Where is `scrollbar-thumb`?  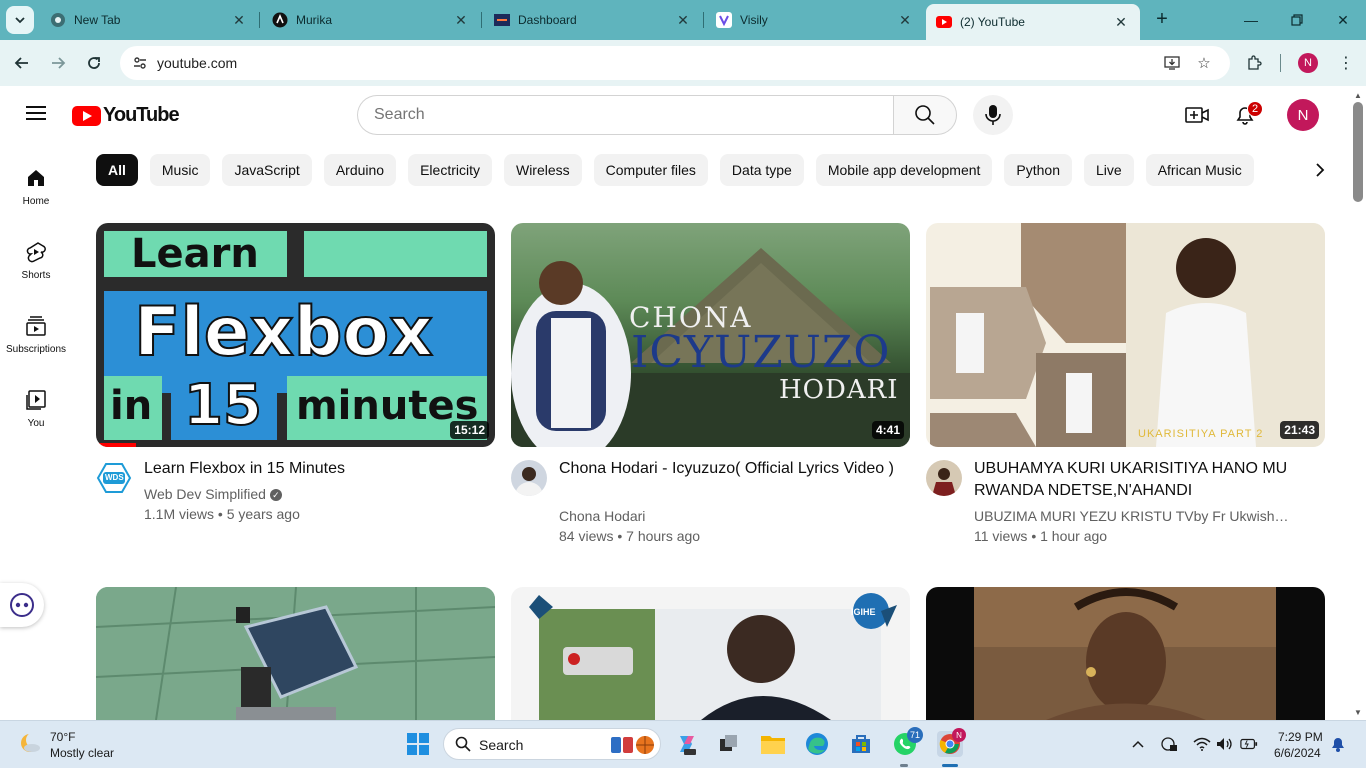 scrollbar-thumb is located at coordinates (1358, 152).